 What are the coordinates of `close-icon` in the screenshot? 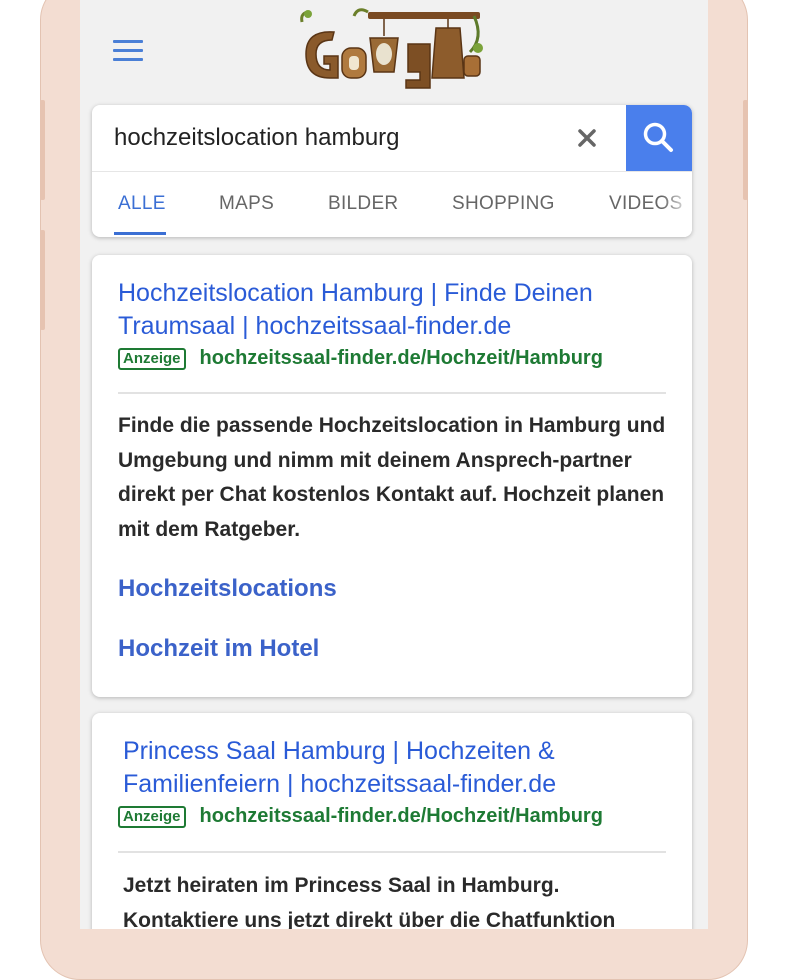 It's located at (587, 138).